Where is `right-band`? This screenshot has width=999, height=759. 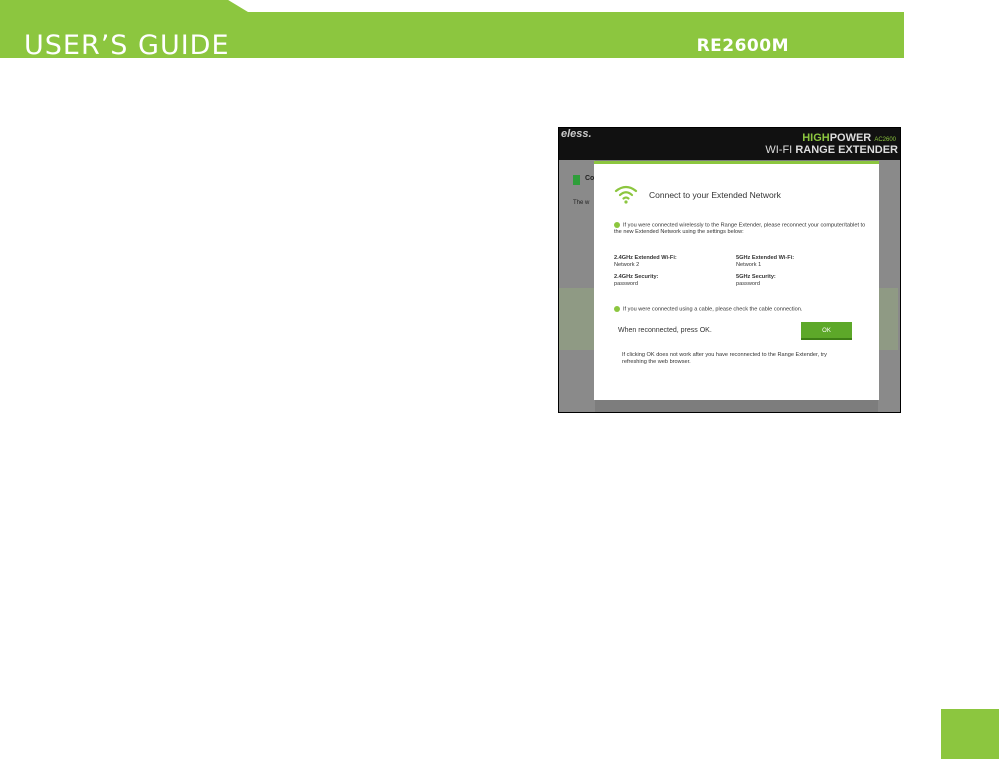 right-band is located at coordinates (888, 319).